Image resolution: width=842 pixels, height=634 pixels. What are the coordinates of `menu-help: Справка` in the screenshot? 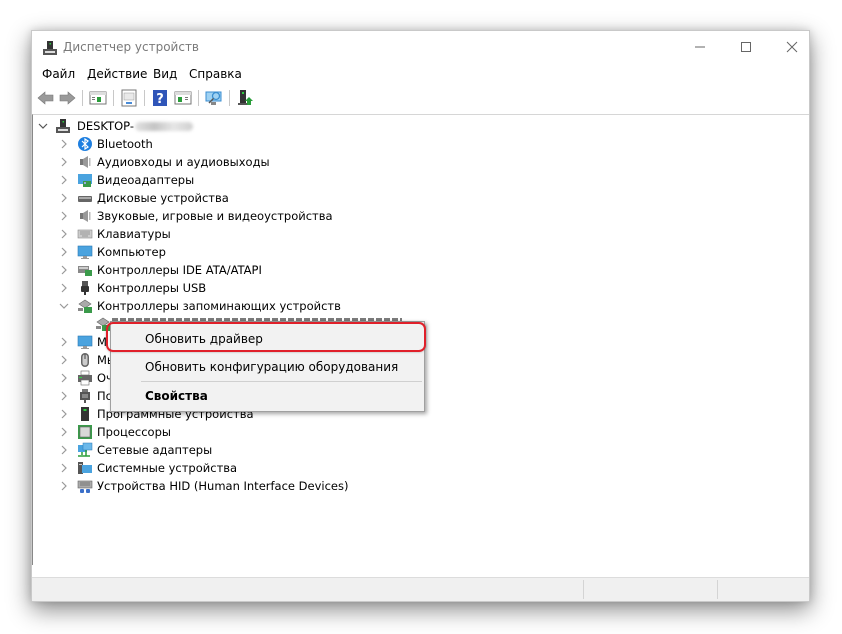 It's located at (215, 74).